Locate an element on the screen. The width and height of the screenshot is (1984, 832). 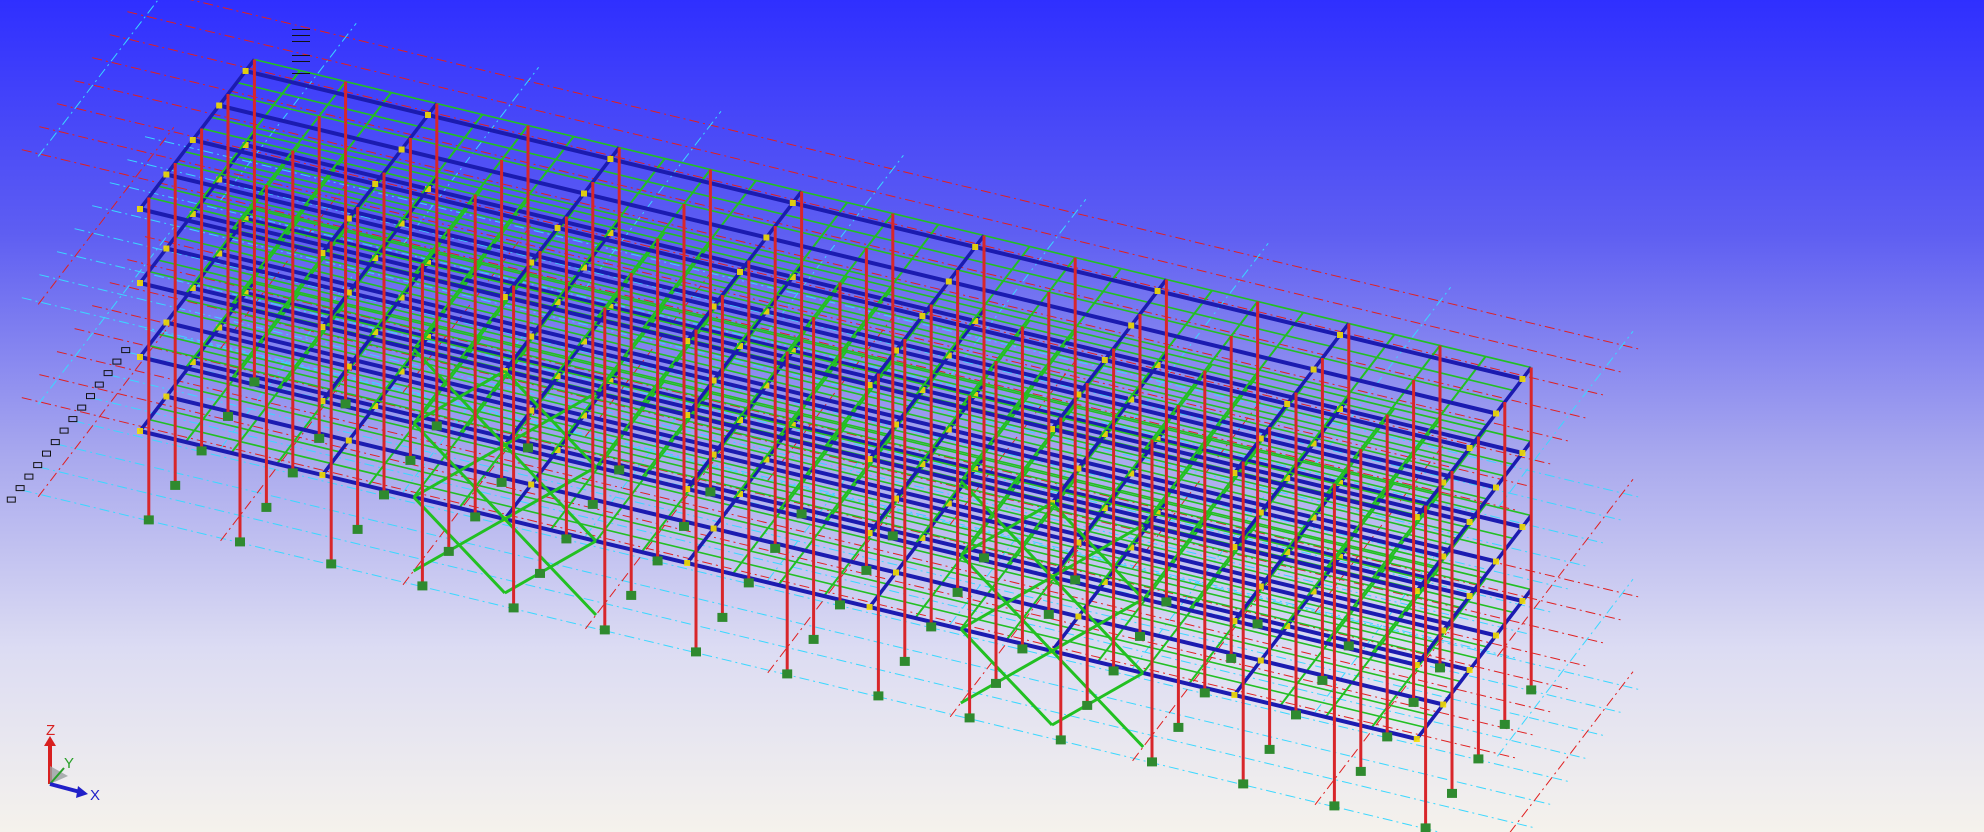
level-markers is located at coordinates (301, 49).